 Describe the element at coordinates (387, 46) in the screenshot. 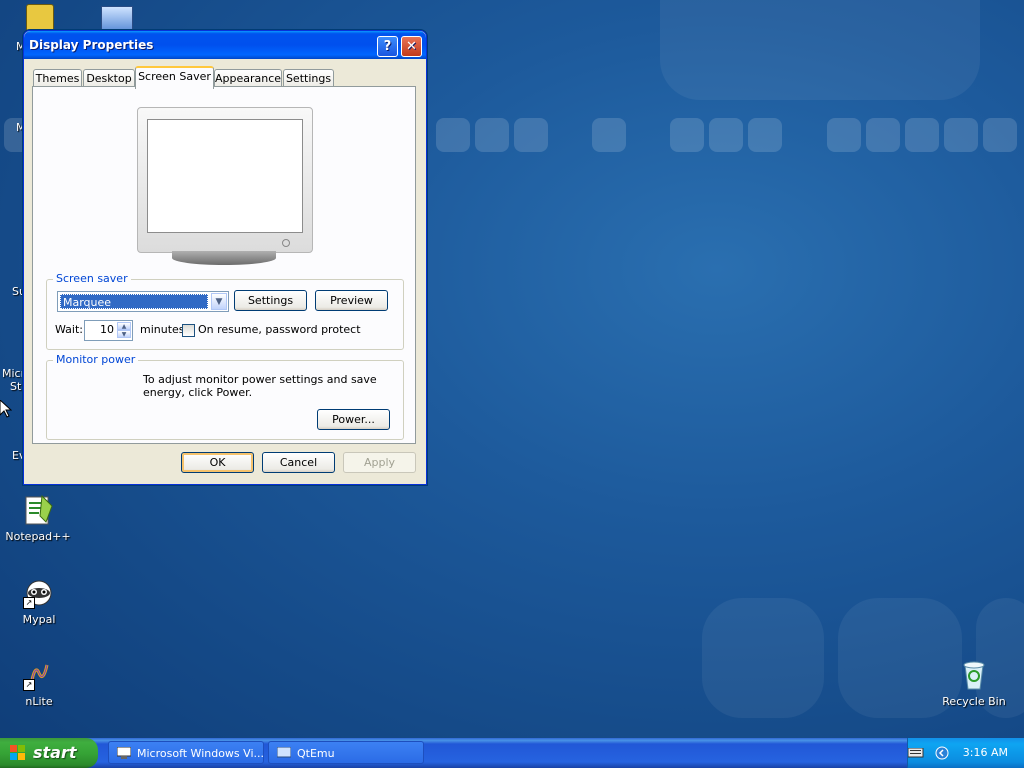

I see `help-button: ?` at that location.